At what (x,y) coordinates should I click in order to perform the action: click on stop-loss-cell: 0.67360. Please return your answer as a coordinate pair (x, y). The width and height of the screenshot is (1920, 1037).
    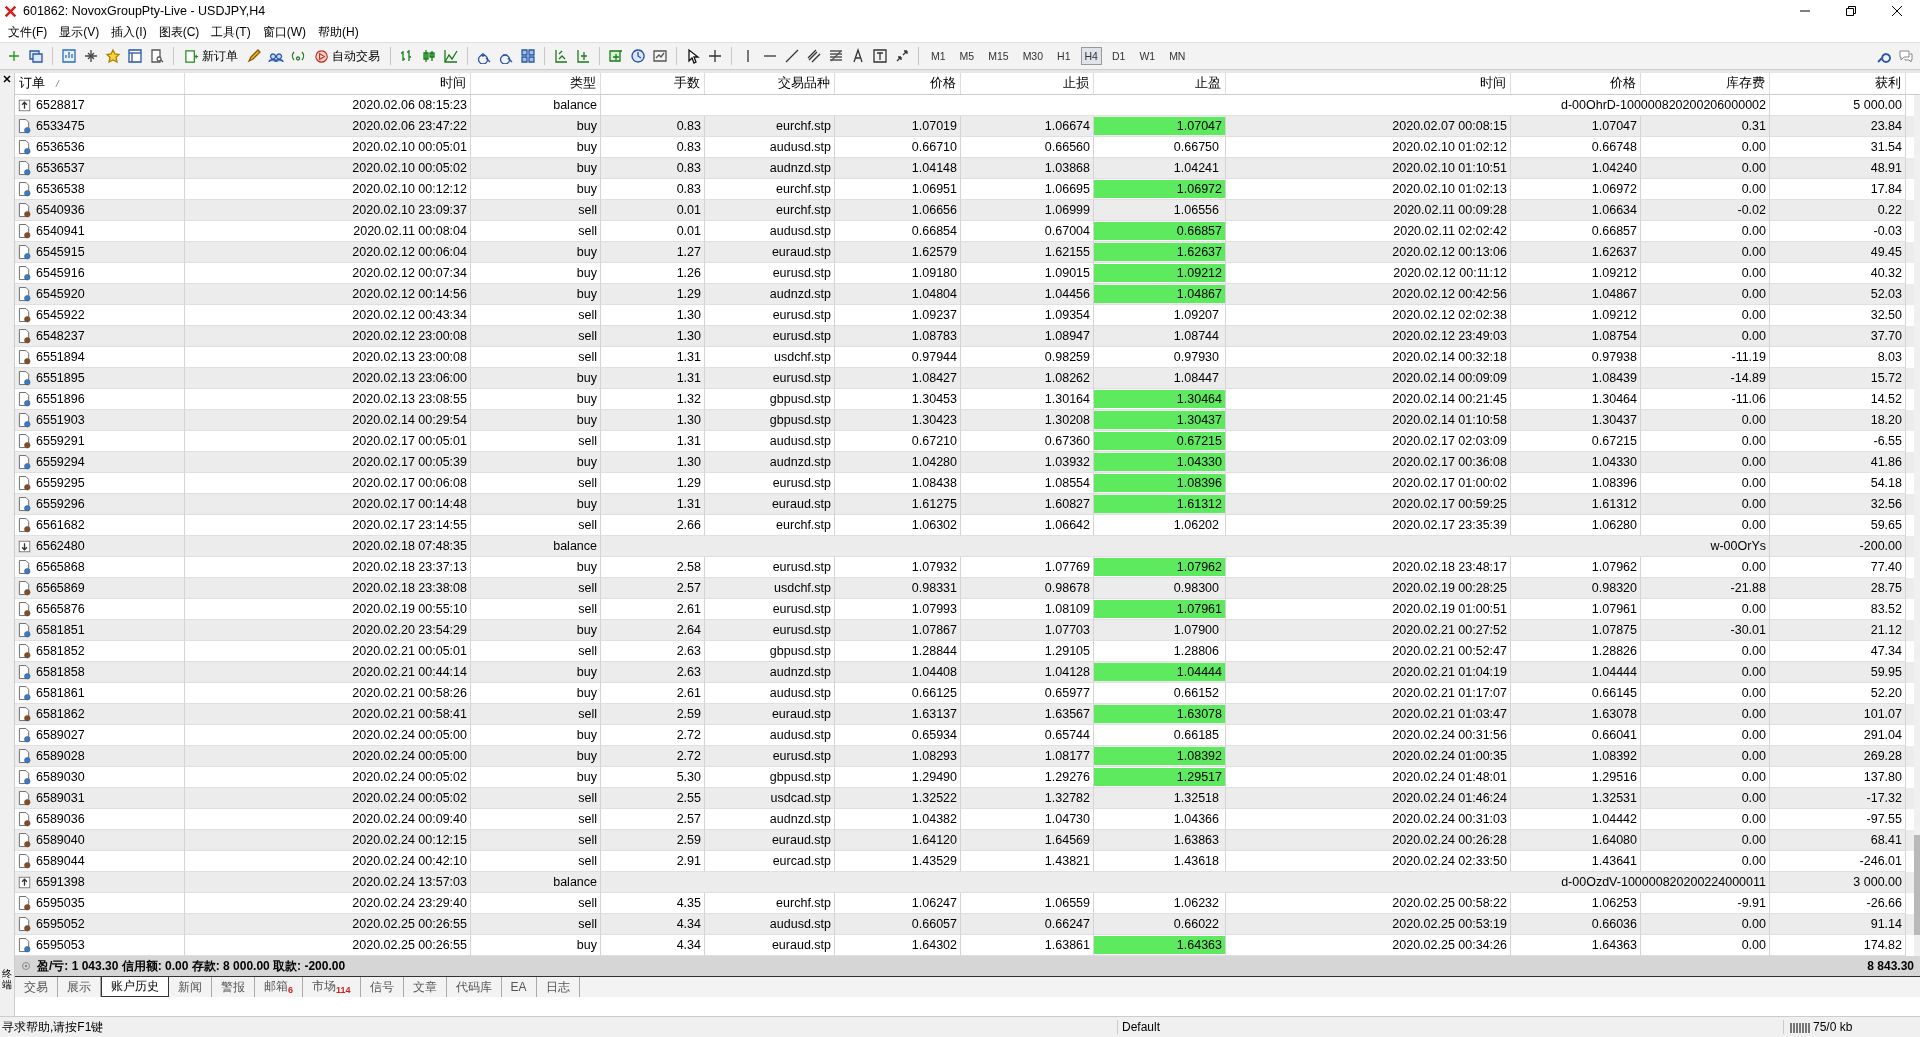
    Looking at the image, I should click on (1067, 441).